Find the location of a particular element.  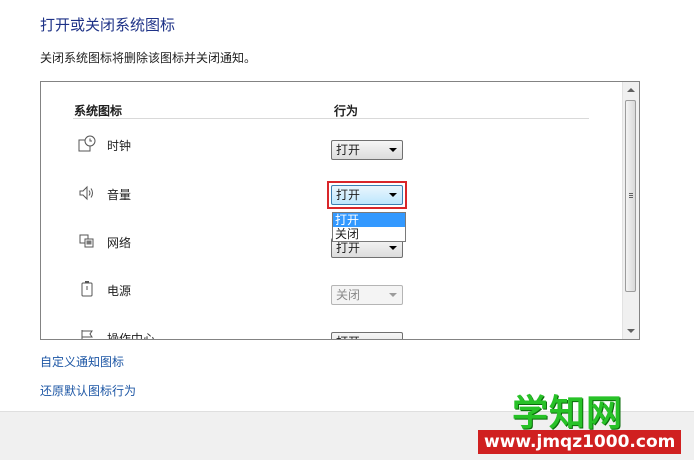

page-title: 打开或关闭系统图标 is located at coordinates (108, 25).